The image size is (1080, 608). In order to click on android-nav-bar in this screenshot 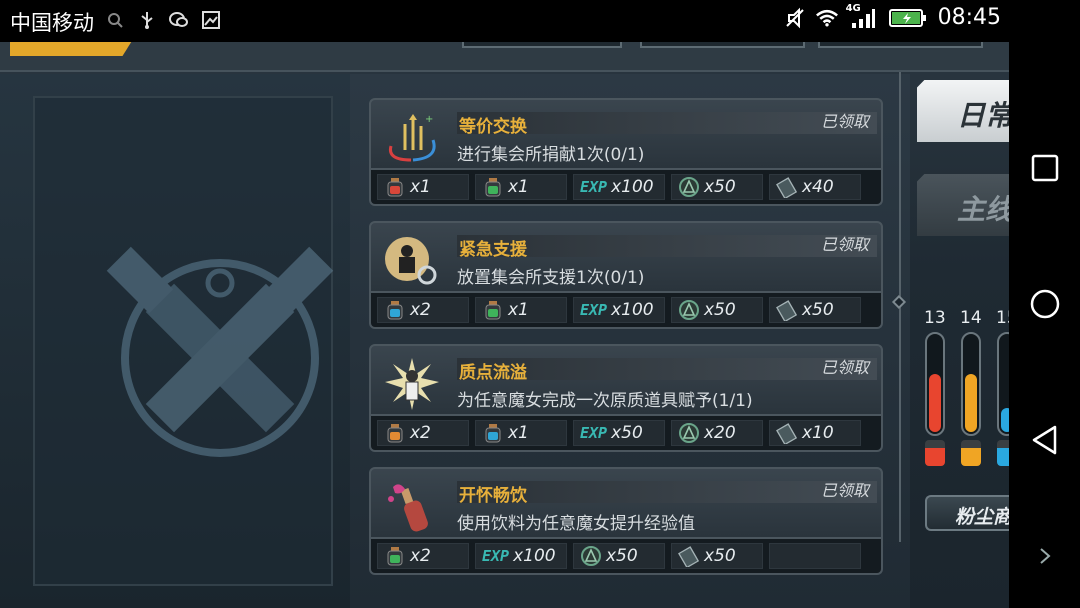, I will do `click(1044, 304)`.